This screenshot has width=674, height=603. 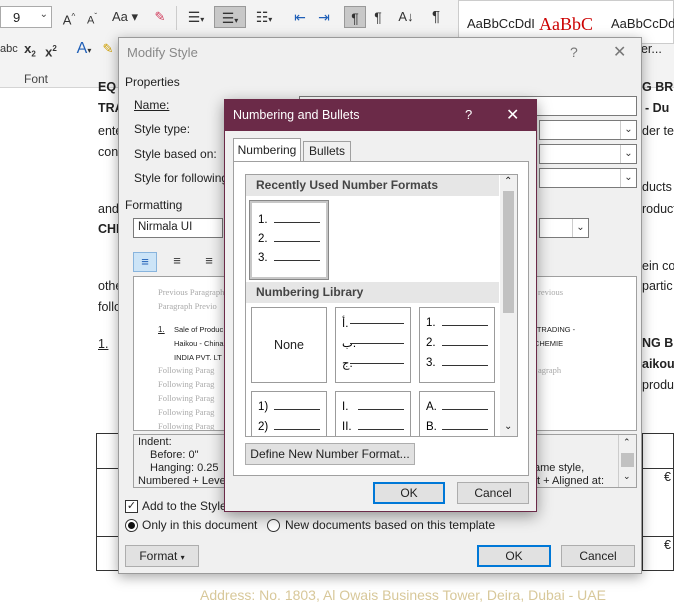 I want to click on only-this-document-radio, so click(x=131, y=525).